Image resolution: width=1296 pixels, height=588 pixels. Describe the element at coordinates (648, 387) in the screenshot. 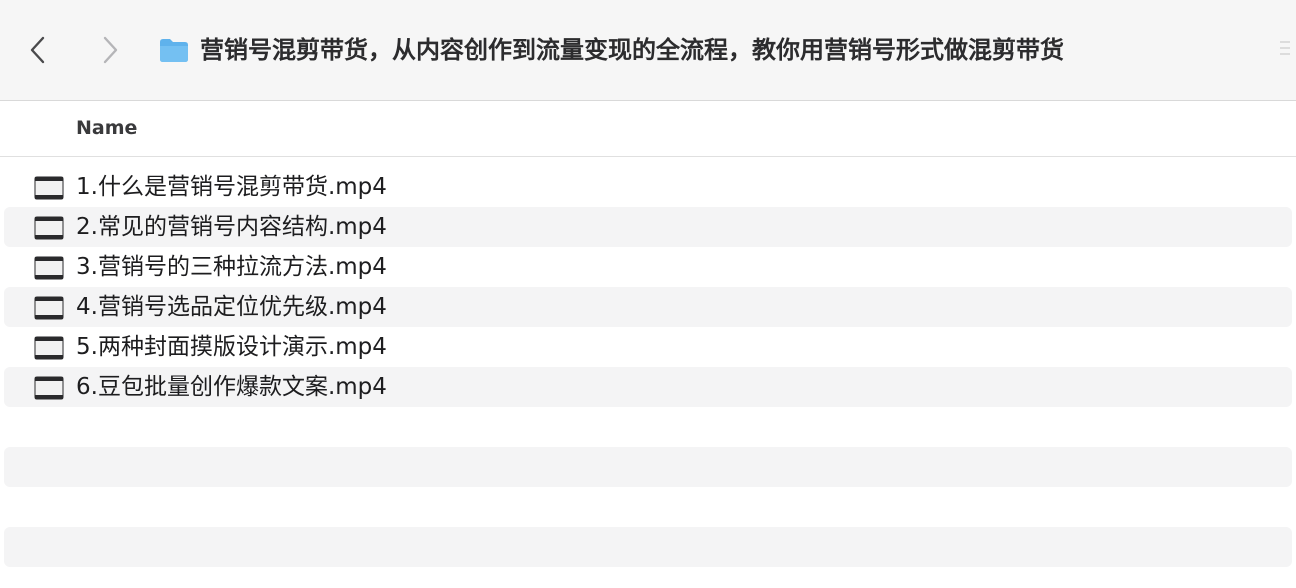

I see `file-row: 6.豆包批量创作爆款文案.mp4` at that location.